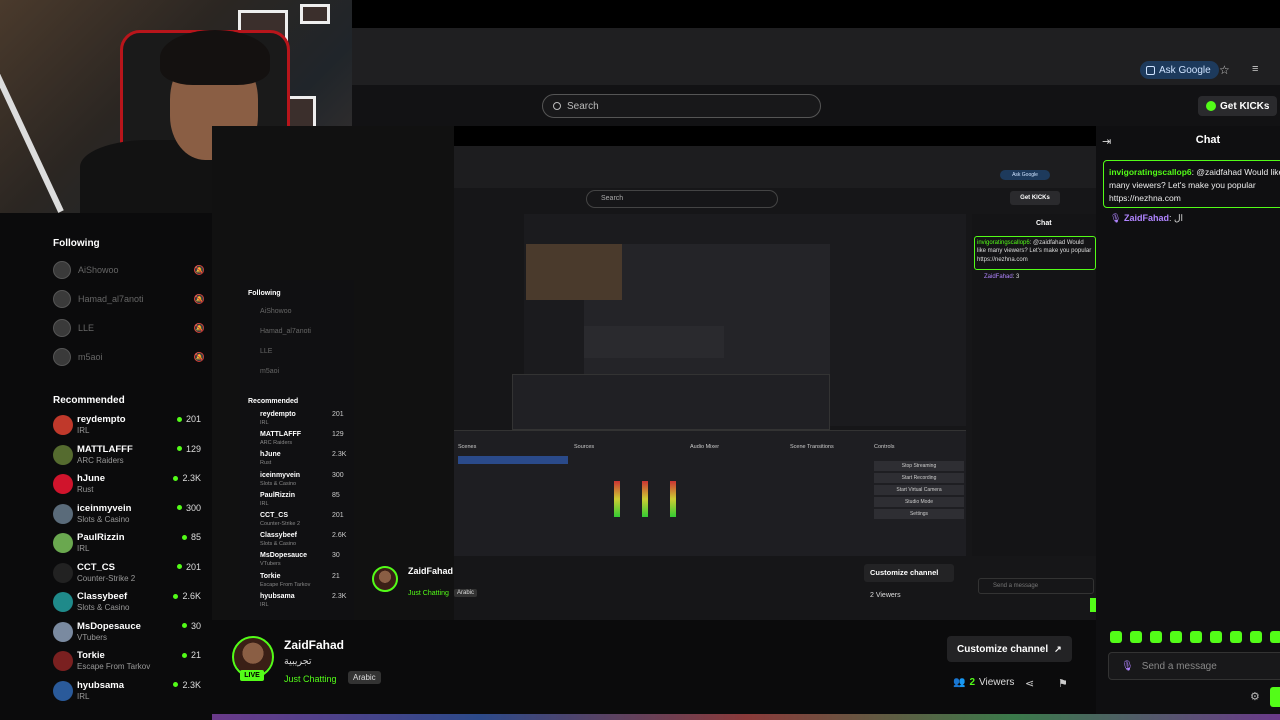 The height and width of the screenshot is (720, 1280). Describe the element at coordinates (1127, 666) in the screenshot. I see `mic-icon: 🎙` at that location.